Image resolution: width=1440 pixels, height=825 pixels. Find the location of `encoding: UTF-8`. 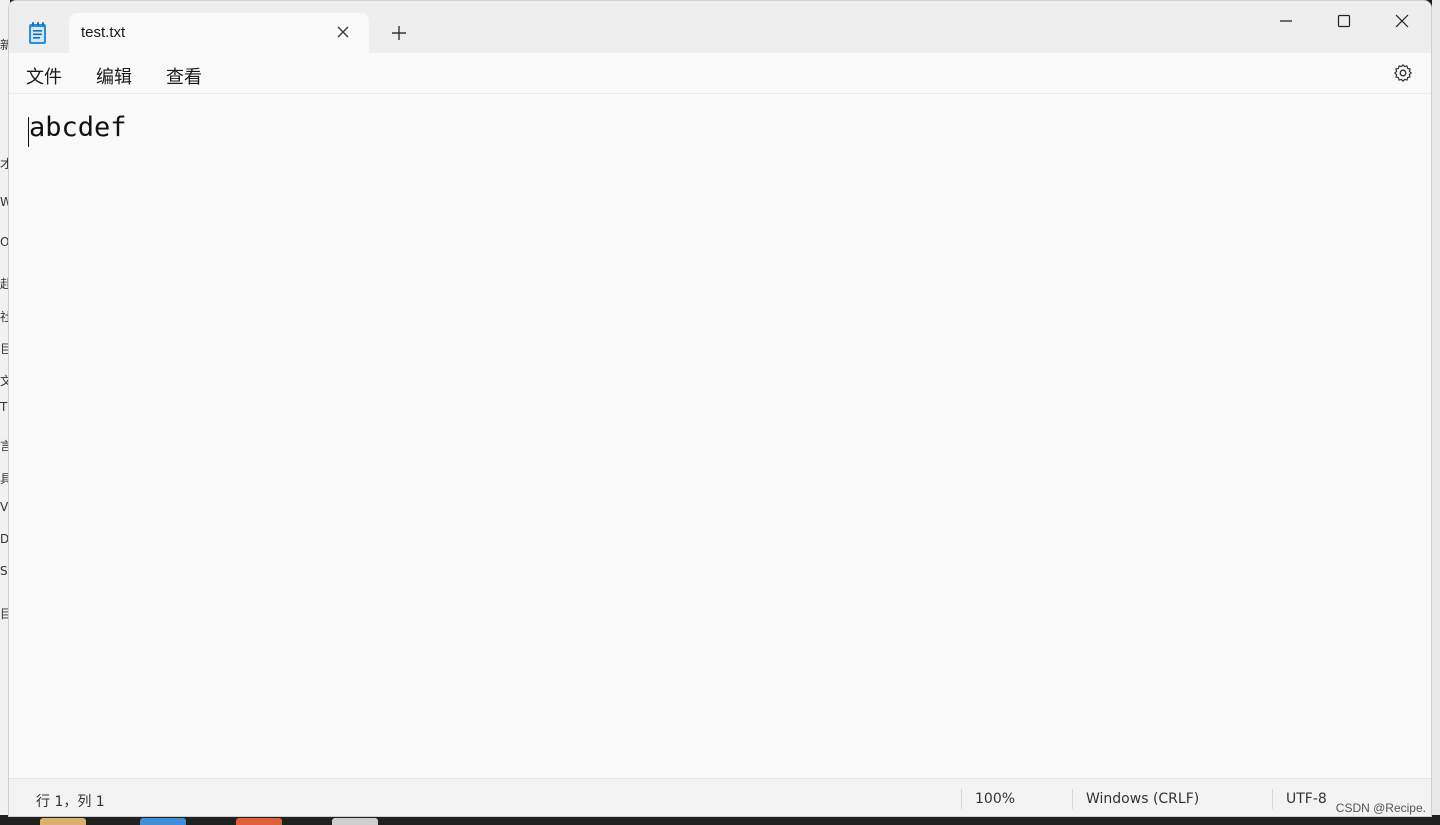

encoding: UTF-8 is located at coordinates (1306, 799).